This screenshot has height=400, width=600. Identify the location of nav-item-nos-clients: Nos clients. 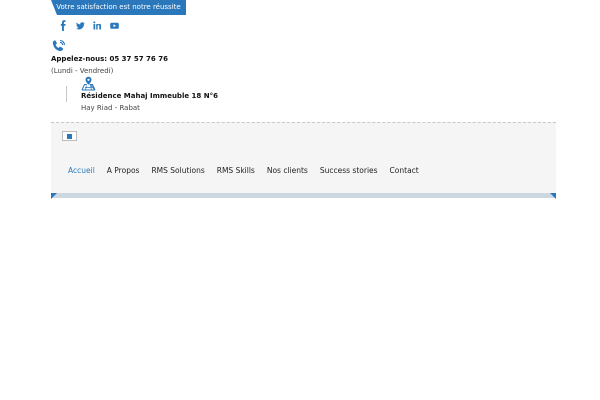
(287, 170).